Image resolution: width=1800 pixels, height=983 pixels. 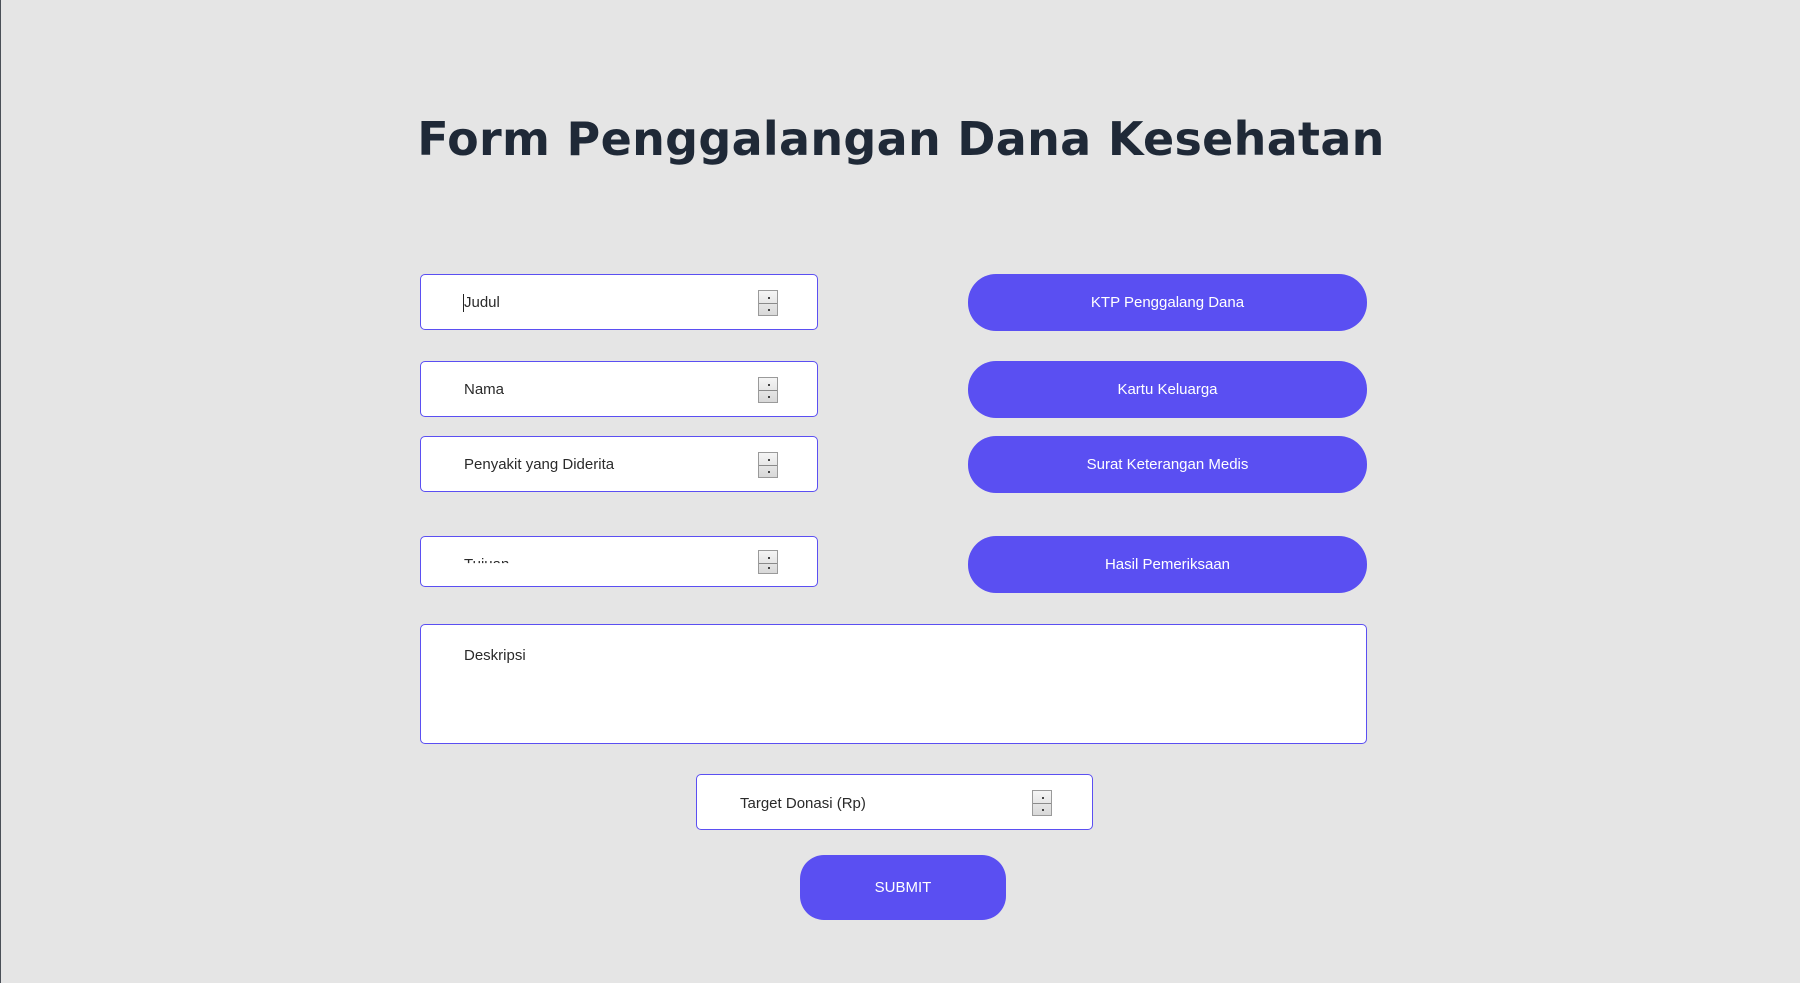 I want to click on hasil-pemeriksaan-upload-button: Hasil Pemeriksaan, so click(x=1167, y=564).